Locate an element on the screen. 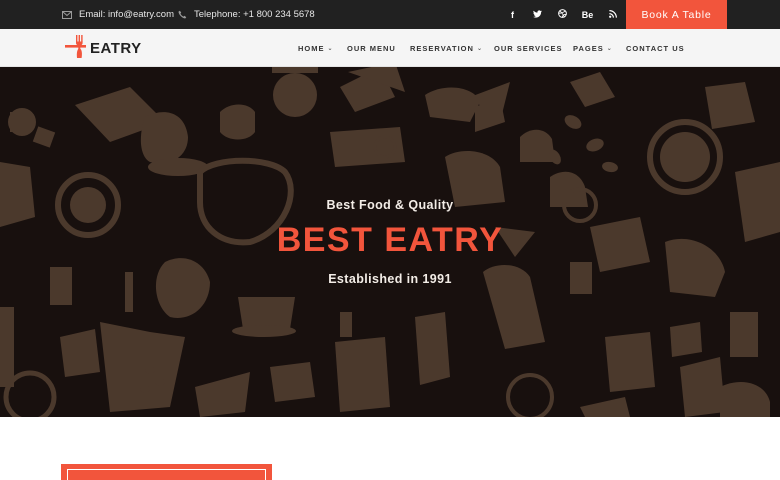 This screenshot has width=780, height=480. section-card is located at coordinates (166, 472).